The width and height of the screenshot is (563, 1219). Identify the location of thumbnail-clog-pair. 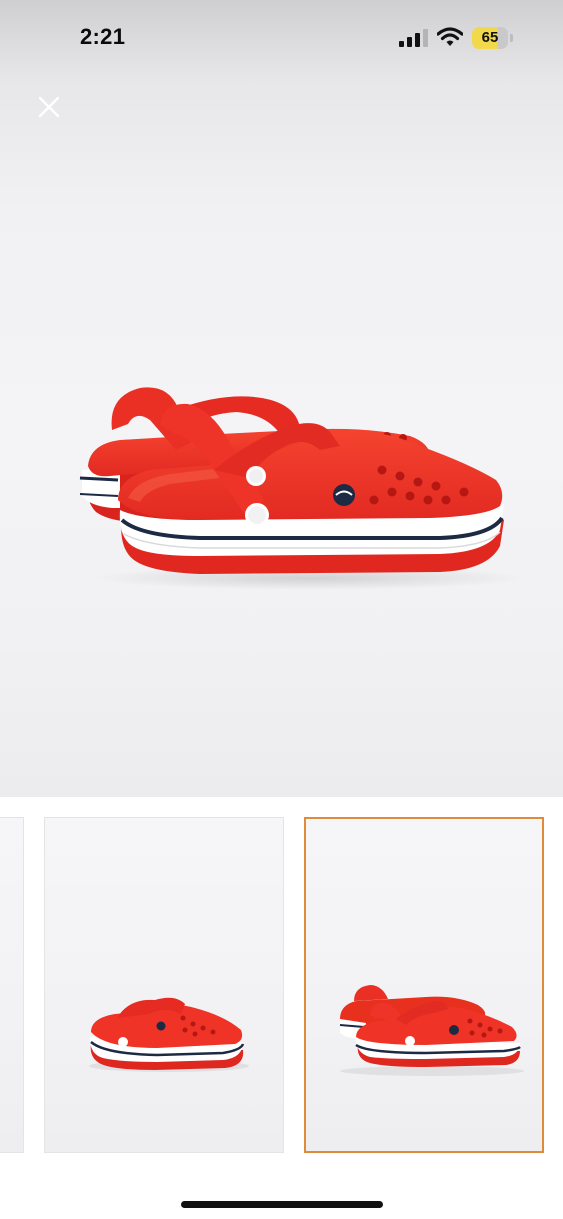
(424, 985).